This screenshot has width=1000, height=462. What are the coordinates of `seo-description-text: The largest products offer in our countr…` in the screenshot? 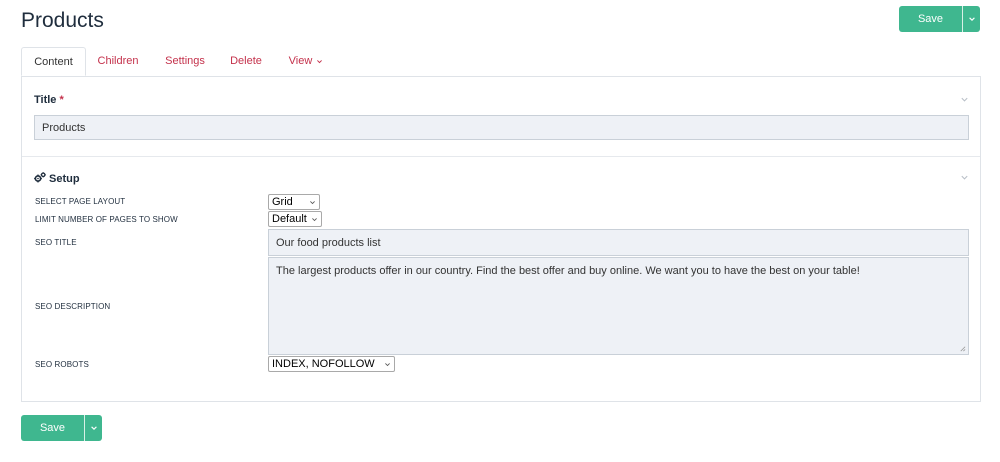 It's located at (568, 271).